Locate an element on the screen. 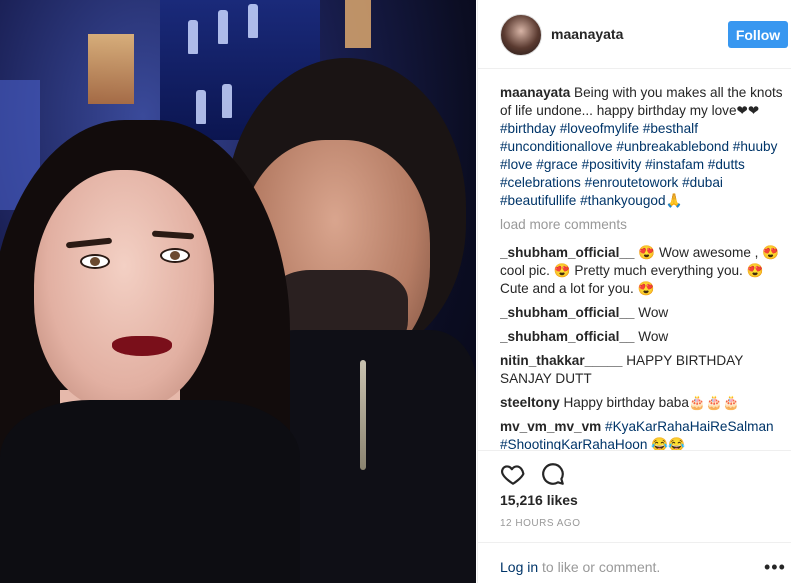 The width and height of the screenshot is (791, 584). heart-icon is located at coordinates (513, 474).